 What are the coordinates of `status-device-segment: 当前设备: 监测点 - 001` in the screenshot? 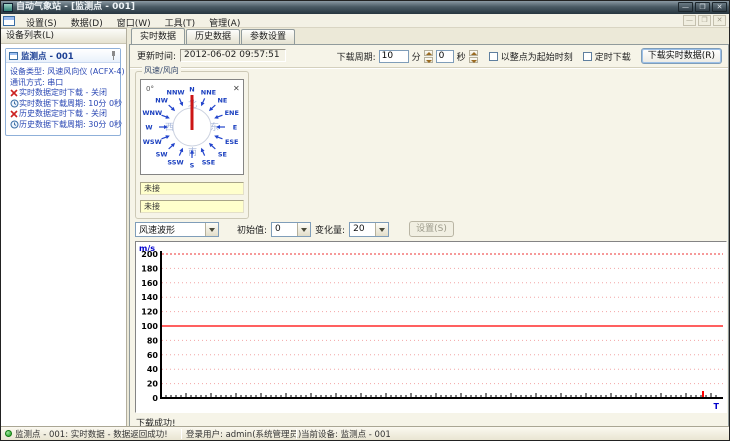 It's located at (346, 433).